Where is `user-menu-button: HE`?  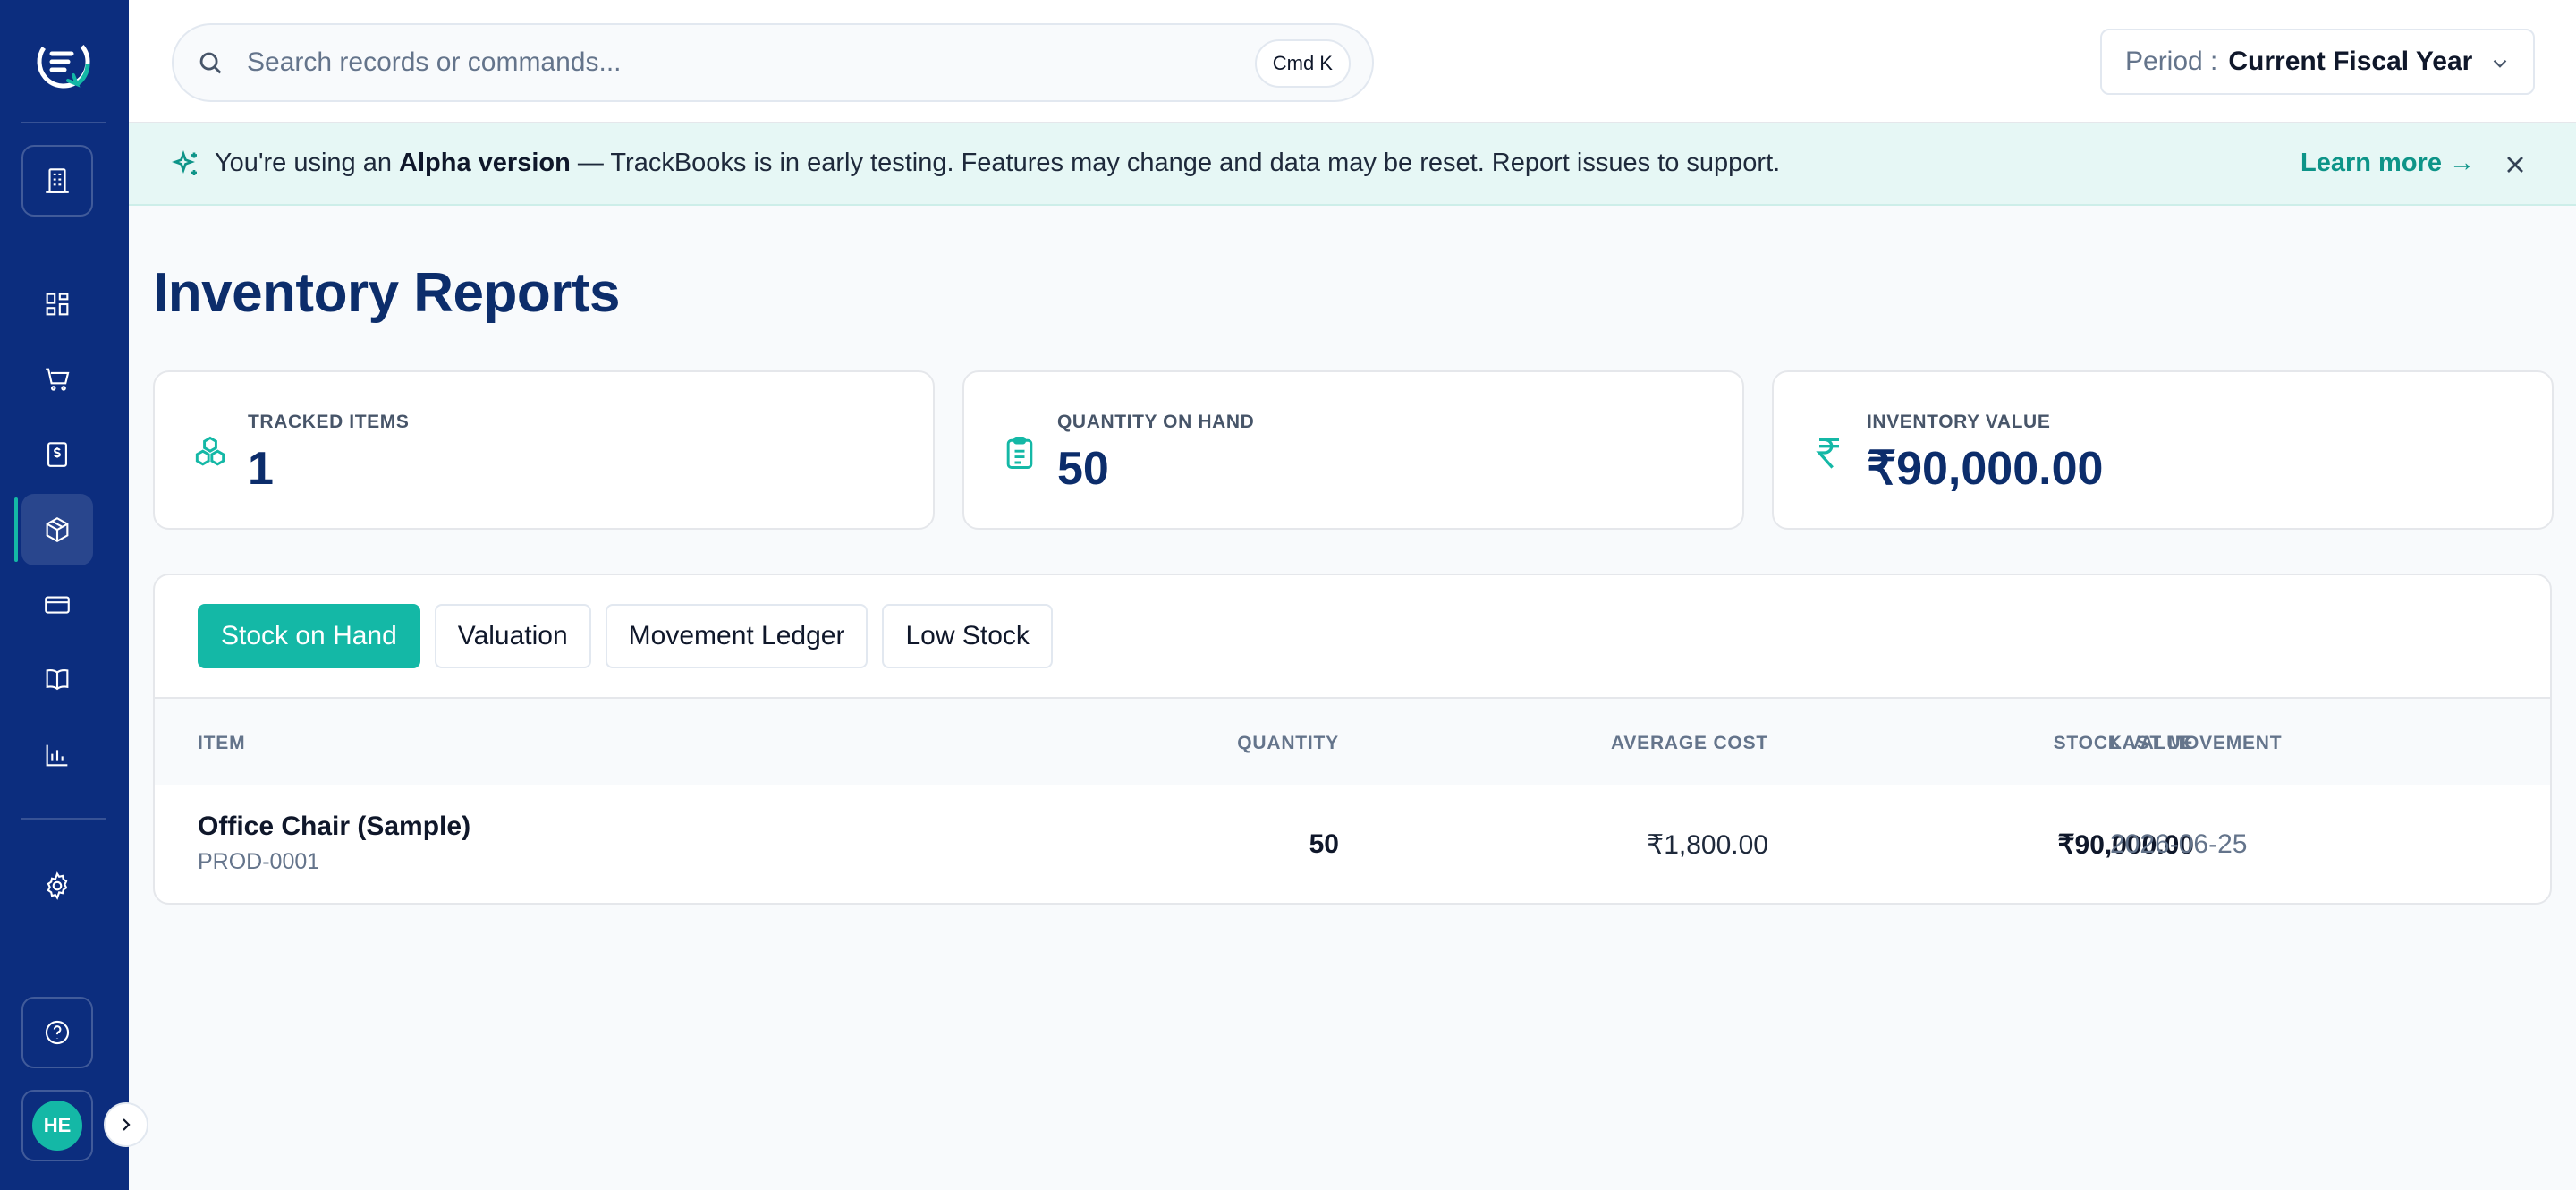 user-menu-button: HE is located at coordinates (57, 1125).